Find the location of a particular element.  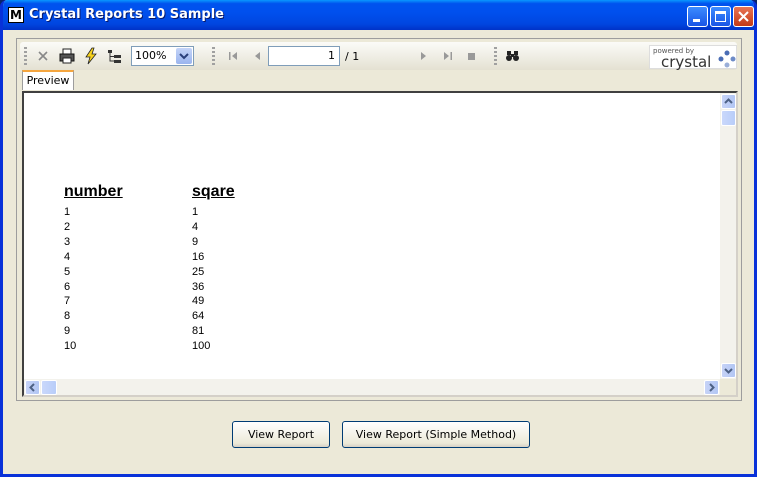

cell-square: 81 is located at coordinates (198, 331).